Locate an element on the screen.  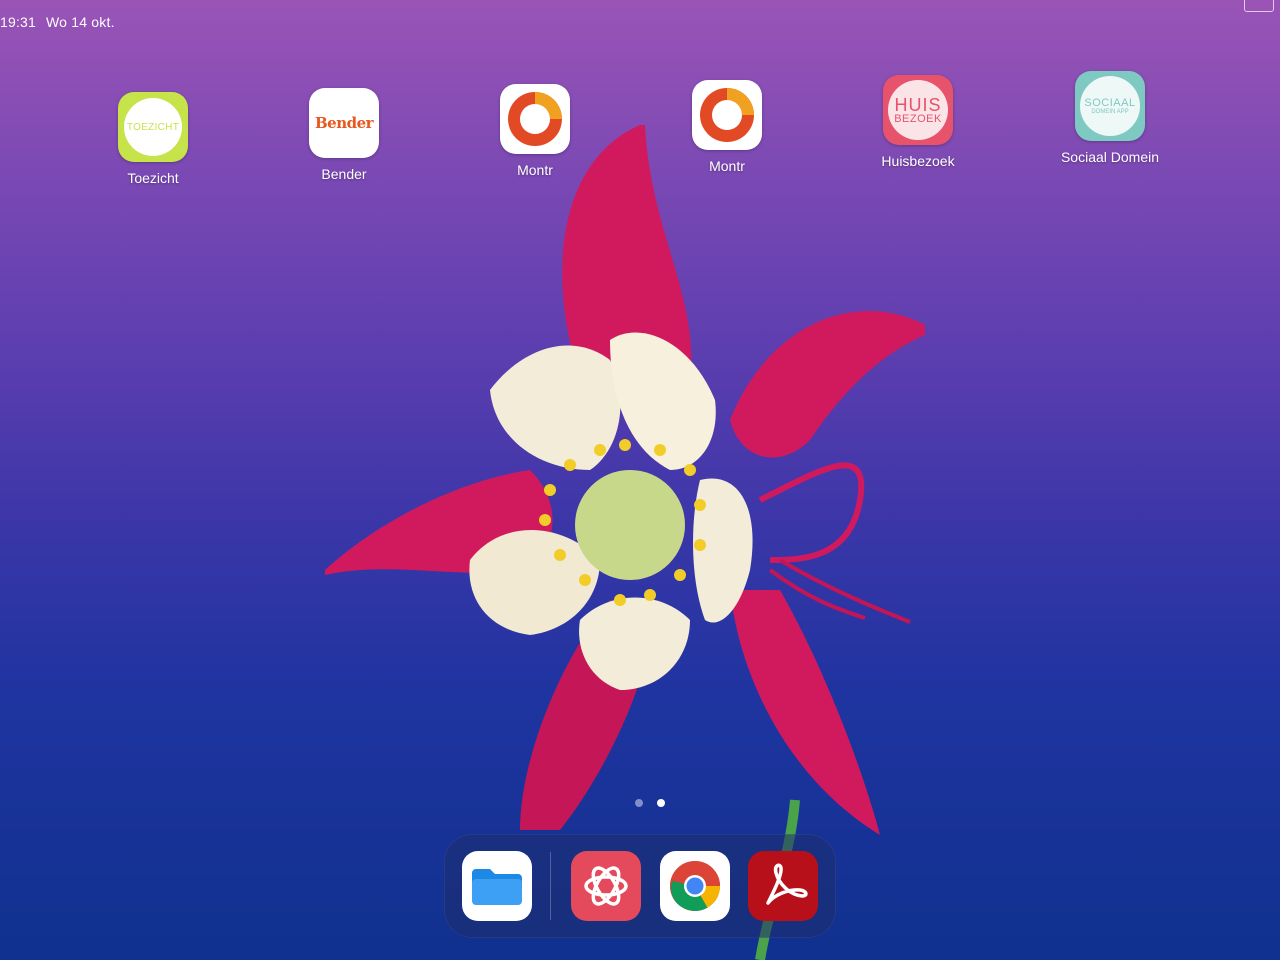
openai-icon is located at coordinates (606, 886).